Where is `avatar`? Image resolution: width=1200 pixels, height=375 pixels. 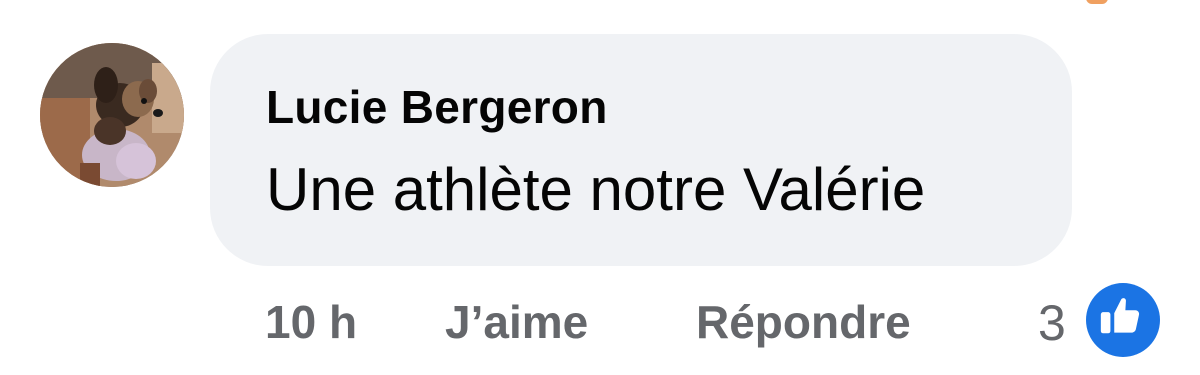
avatar is located at coordinates (112, 115).